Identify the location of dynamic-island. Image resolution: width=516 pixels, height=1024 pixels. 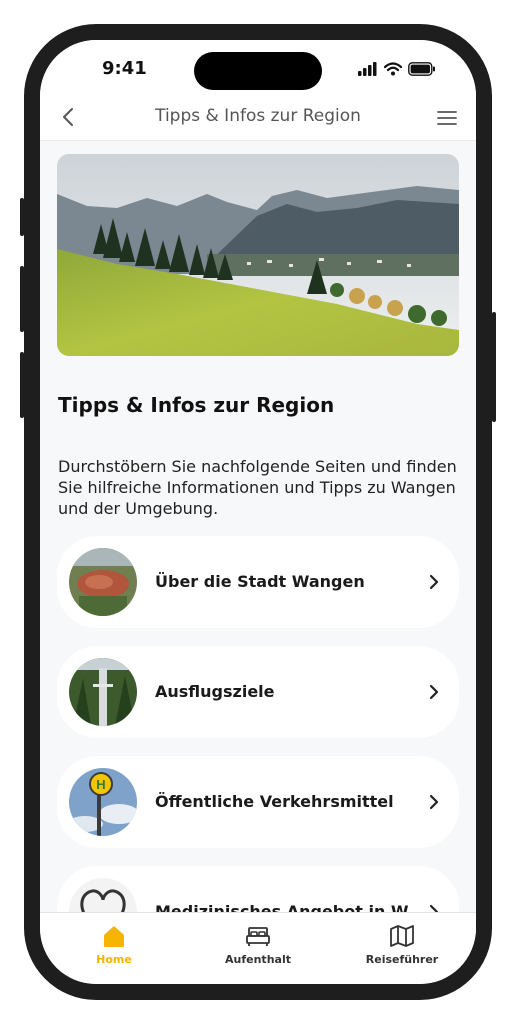
(258, 71).